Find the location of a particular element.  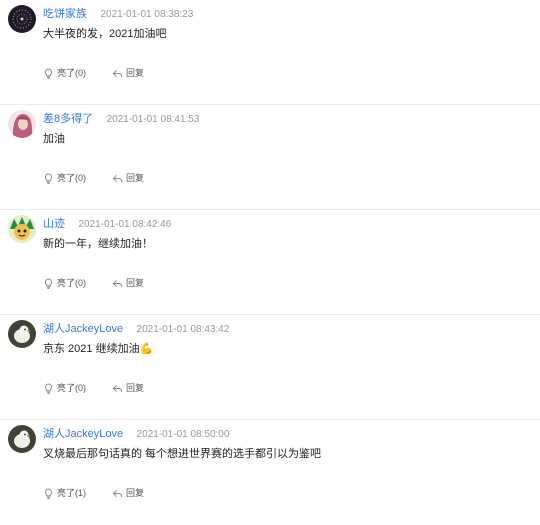

username: 吃饼家族 is located at coordinates (65, 14).